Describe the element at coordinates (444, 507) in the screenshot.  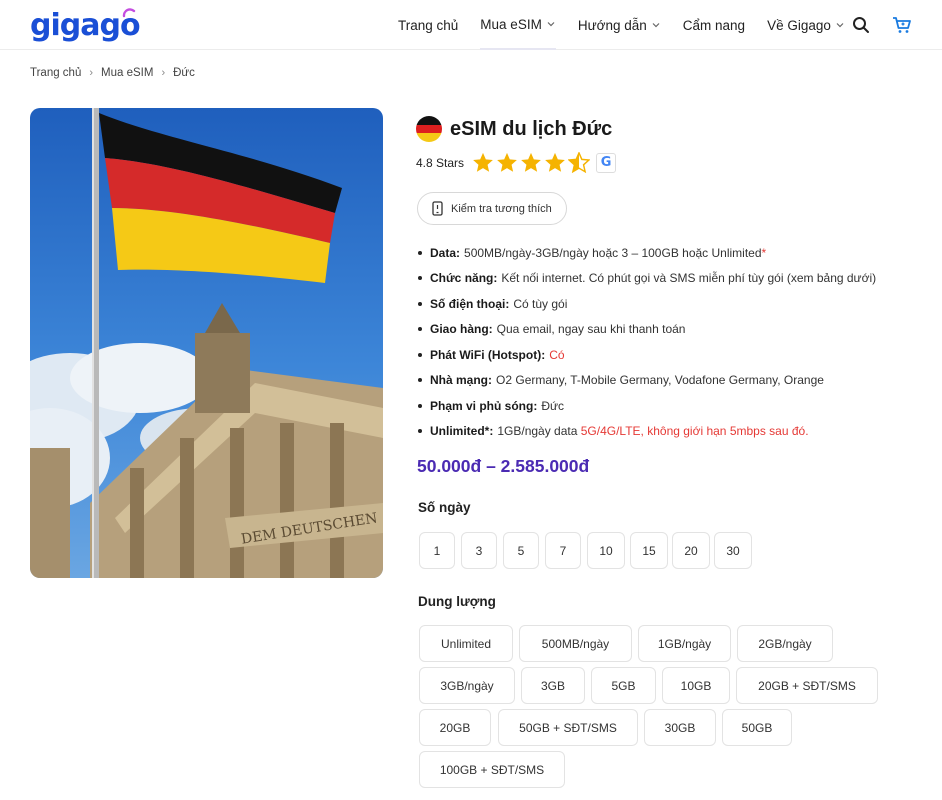
I see `days-label: Số ngày` at that location.